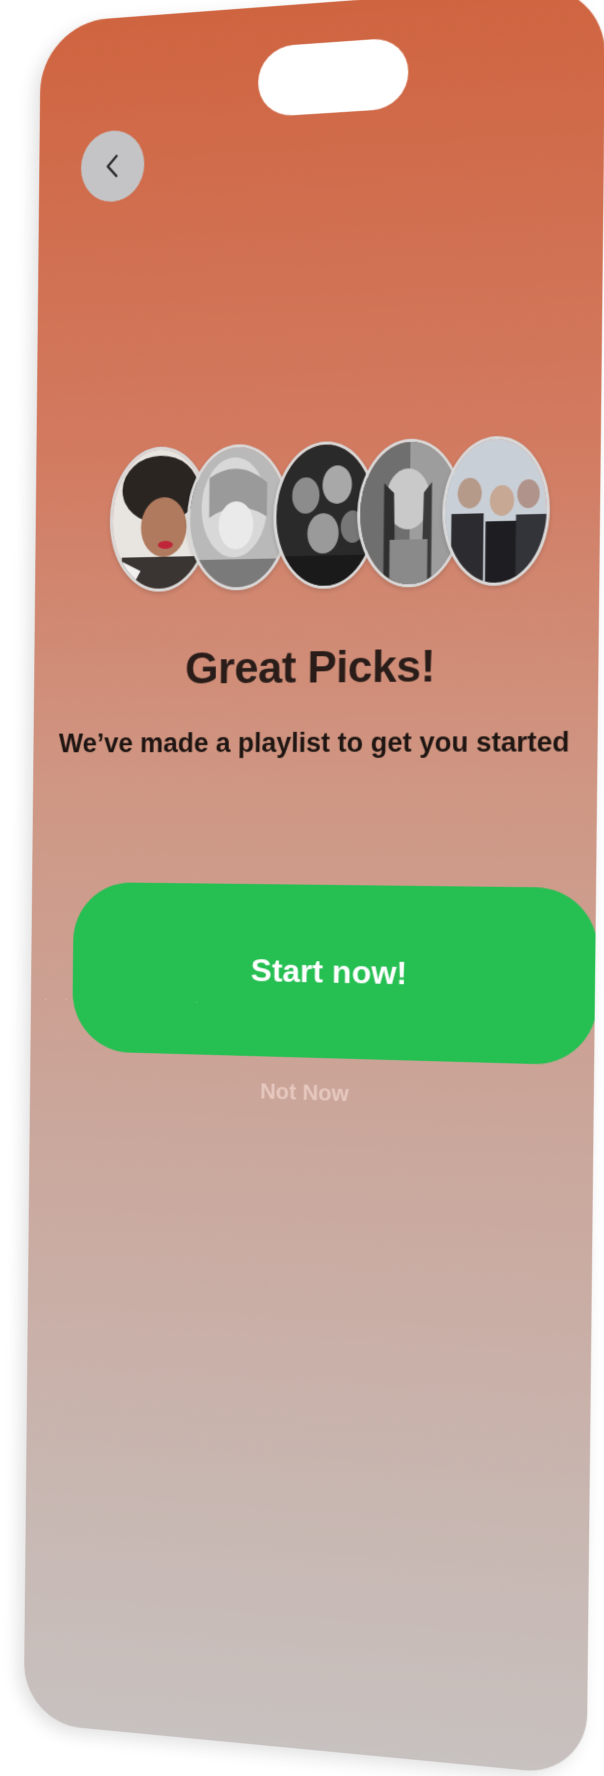 This screenshot has height=1776, width=604. What do you see at coordinates (312, 1093) in the screenshot?
I see `not-now-link: Not Now` at bounding box center [312, 1093].